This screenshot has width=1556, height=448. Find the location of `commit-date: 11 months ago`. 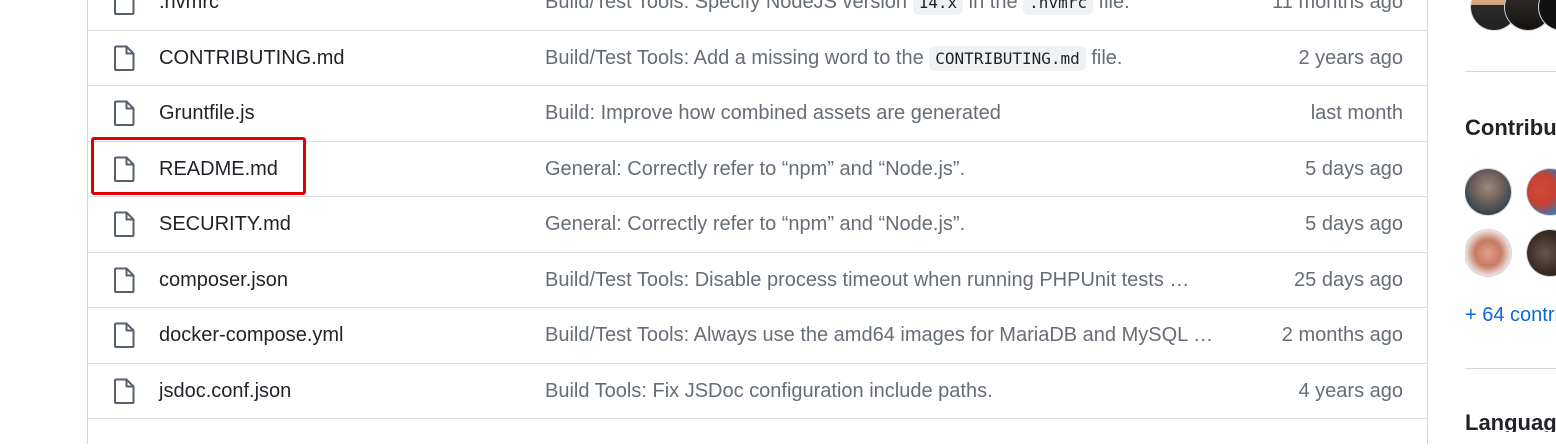

commit-date: 11 months ago is located at coordinates (1337, 6).